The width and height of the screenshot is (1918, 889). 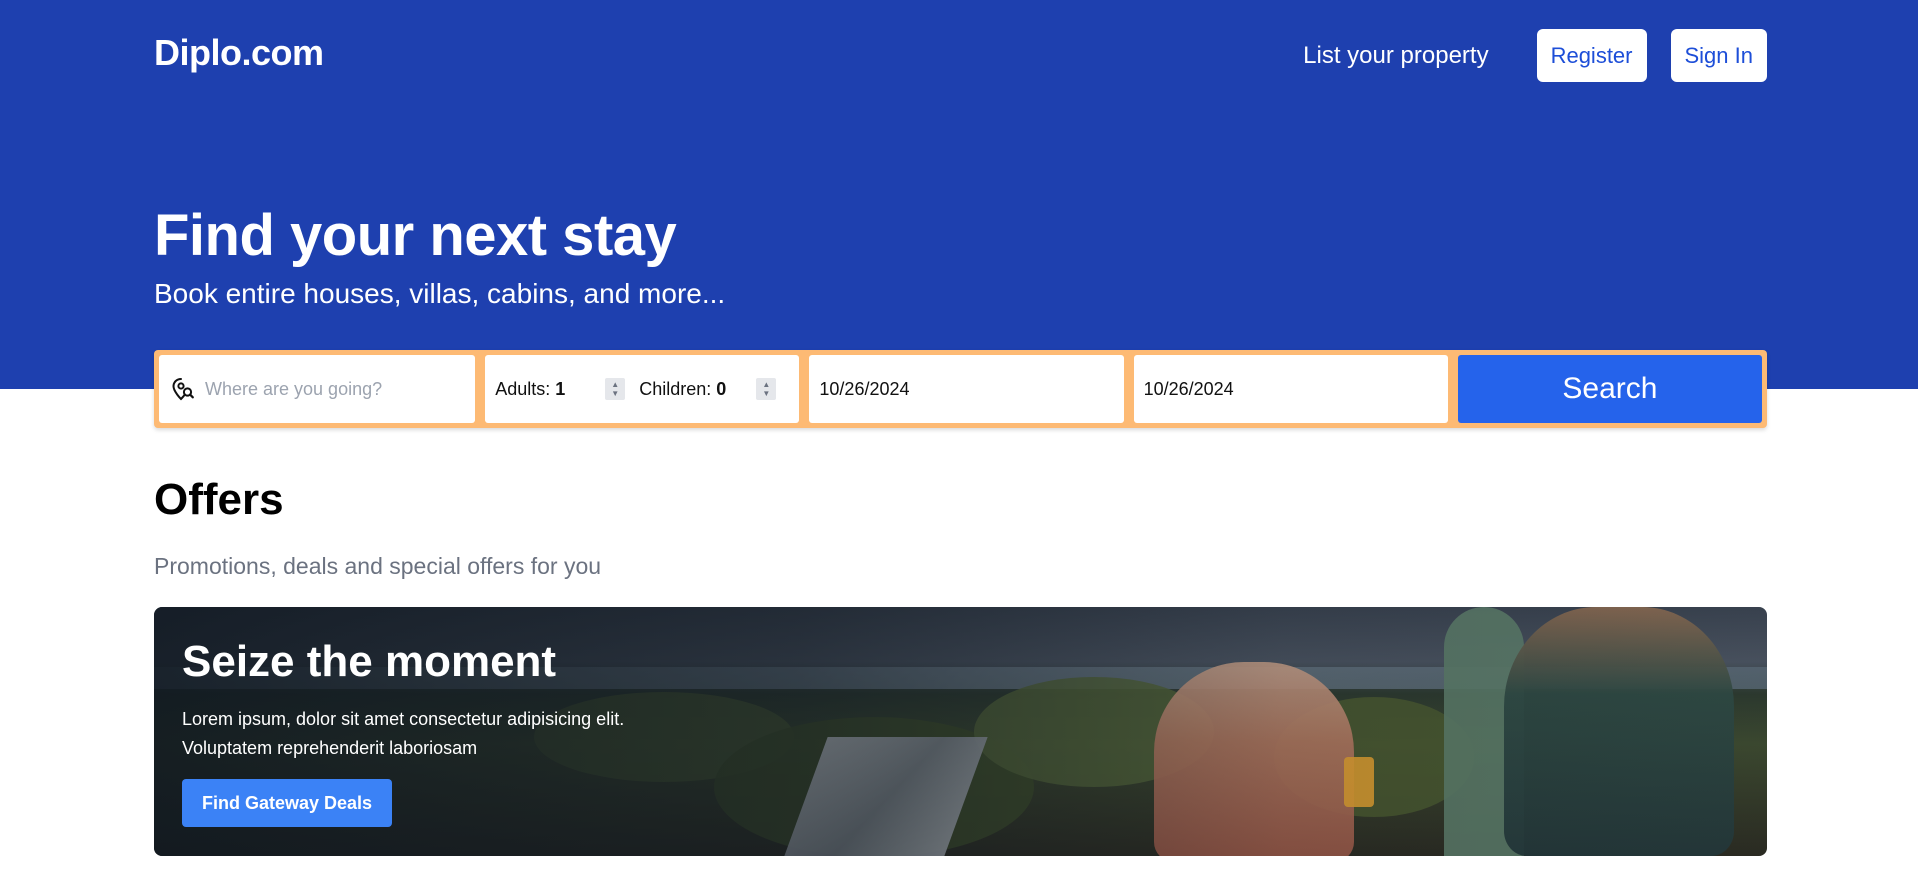 I want to click on find-gateway-deals-button: Find Gateway Deals, so click(x=287, y=803).